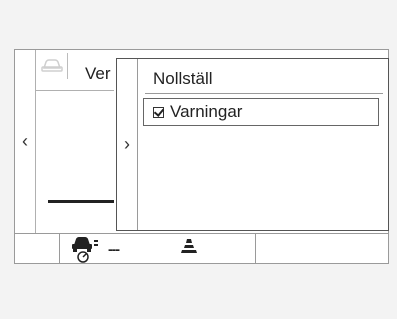 This screenshot has width=397, height=319. I want to click on chevron-left-icon: ‹, so click(25, 141).